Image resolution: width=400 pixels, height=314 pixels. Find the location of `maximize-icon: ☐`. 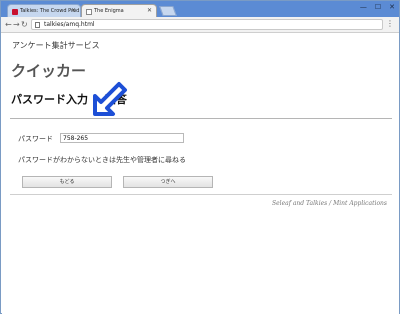

maximize-icon: ☐ is located at coordinates (378, 7).